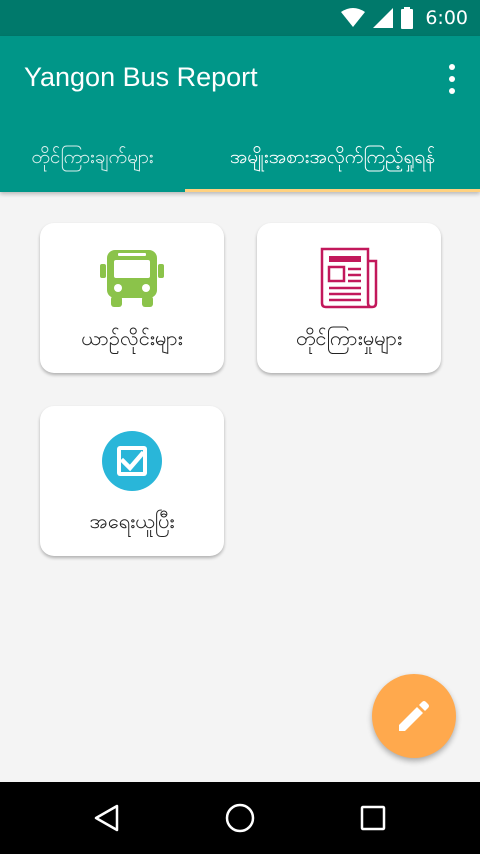  I want to click on status-icons: 6:00, so click(404, 18).